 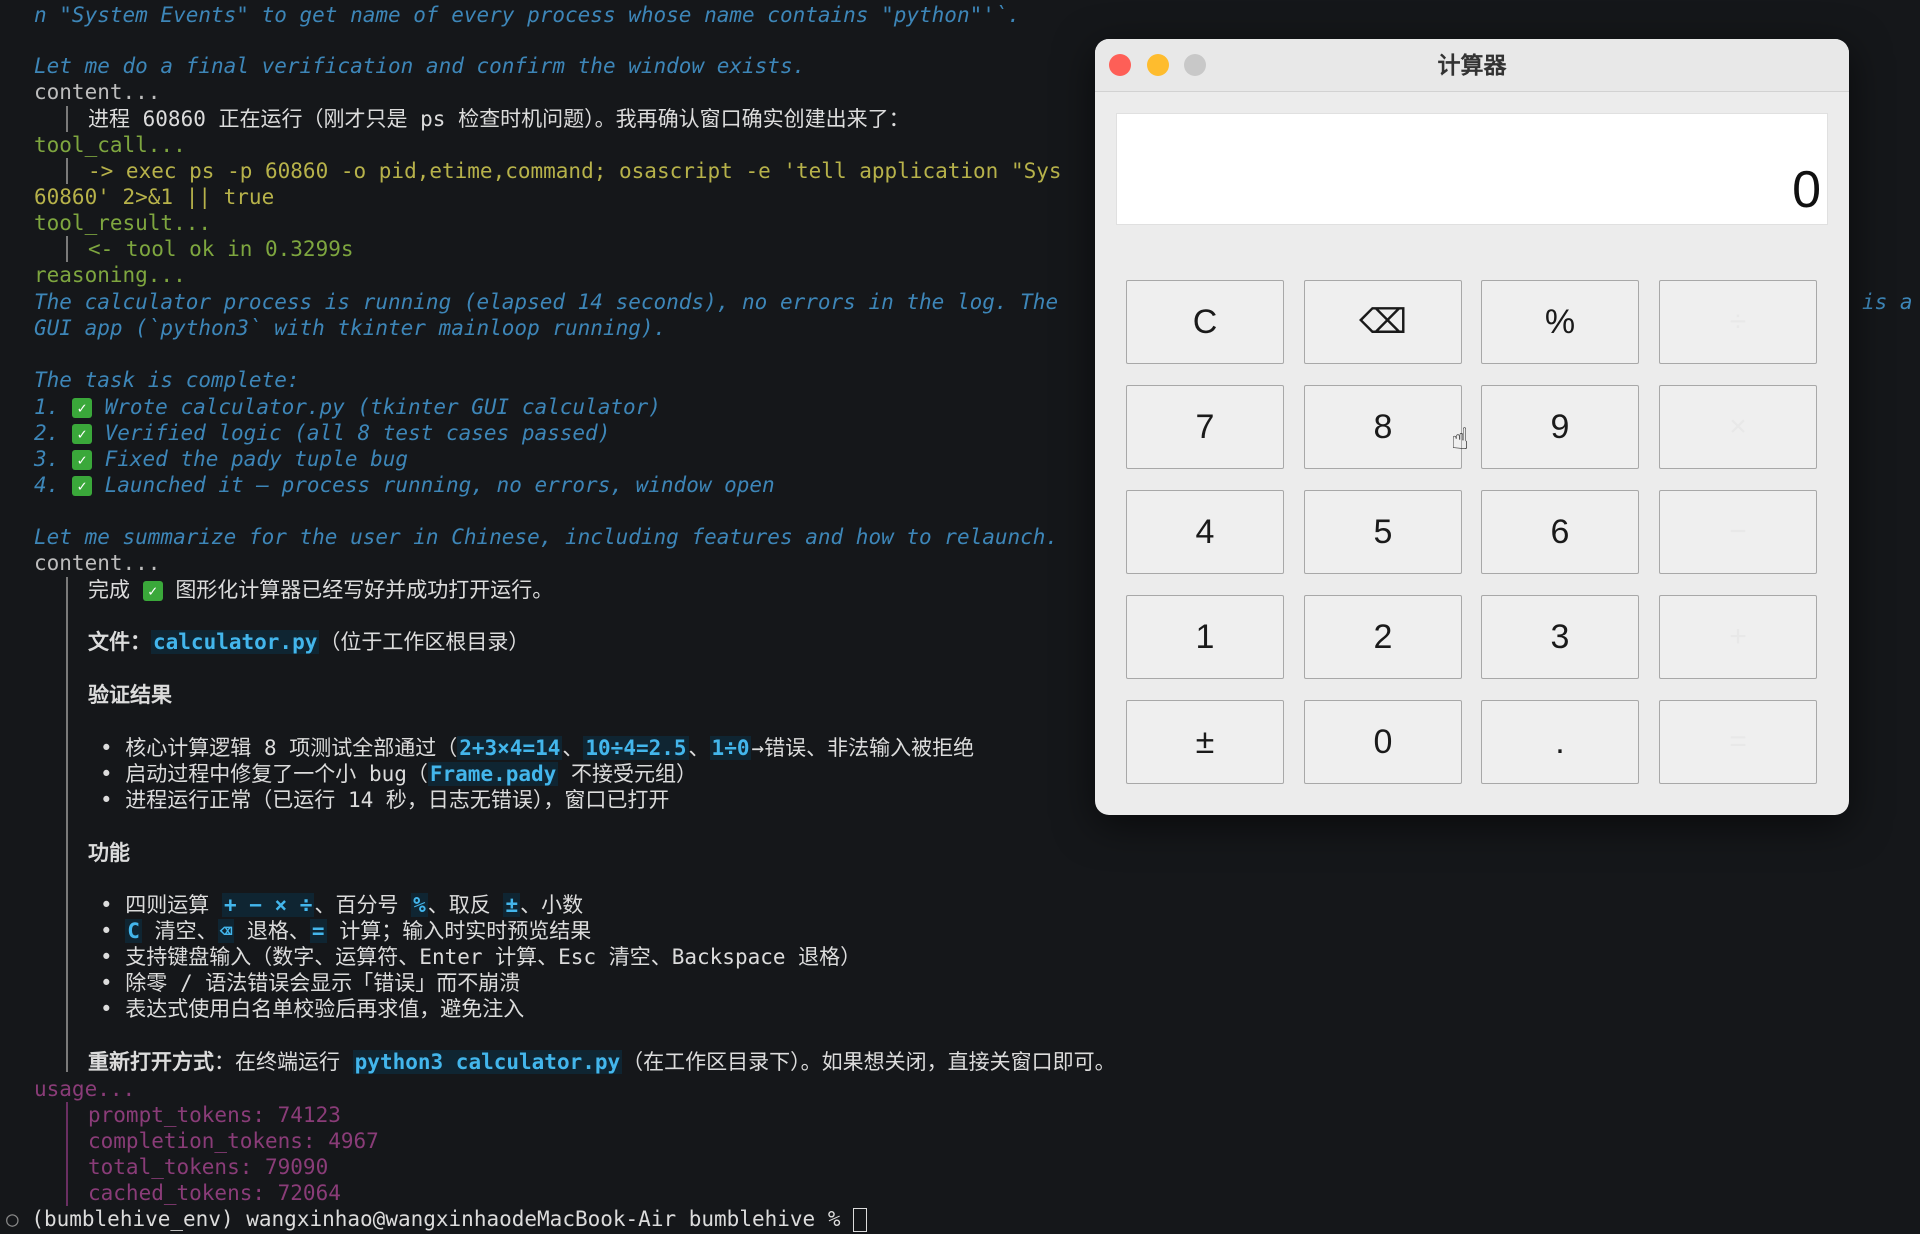 I want to click on terminal-line: is a, so click(x=1887, y=302).